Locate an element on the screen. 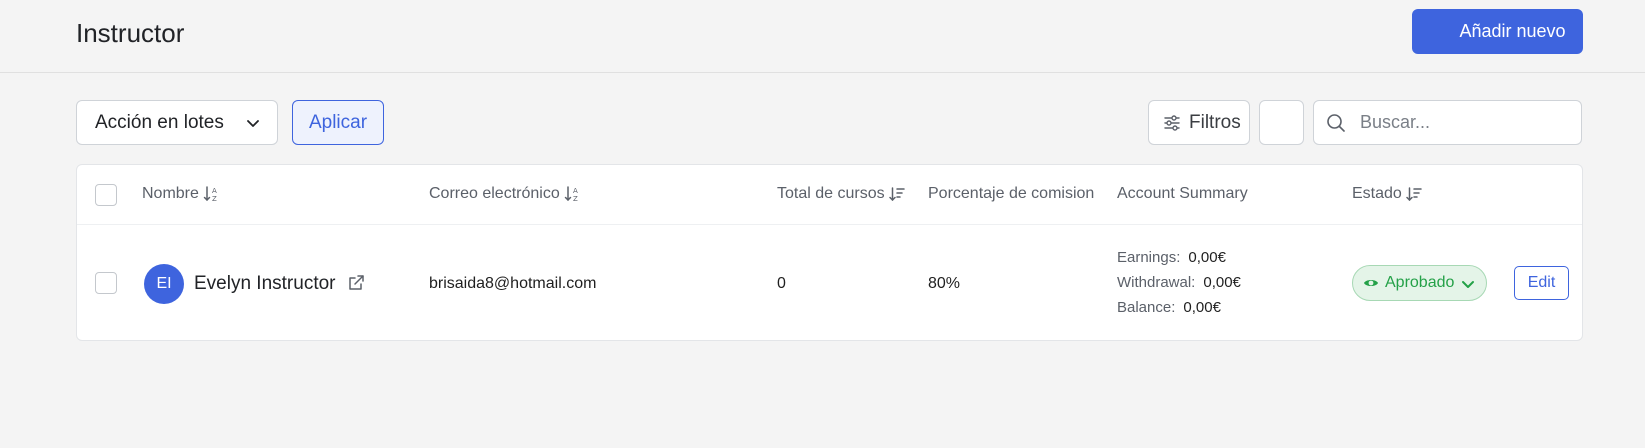 This screenshot has width=1645, height=448. column-header-account-summary: Account Summary is located at coordinates (1182, 194).